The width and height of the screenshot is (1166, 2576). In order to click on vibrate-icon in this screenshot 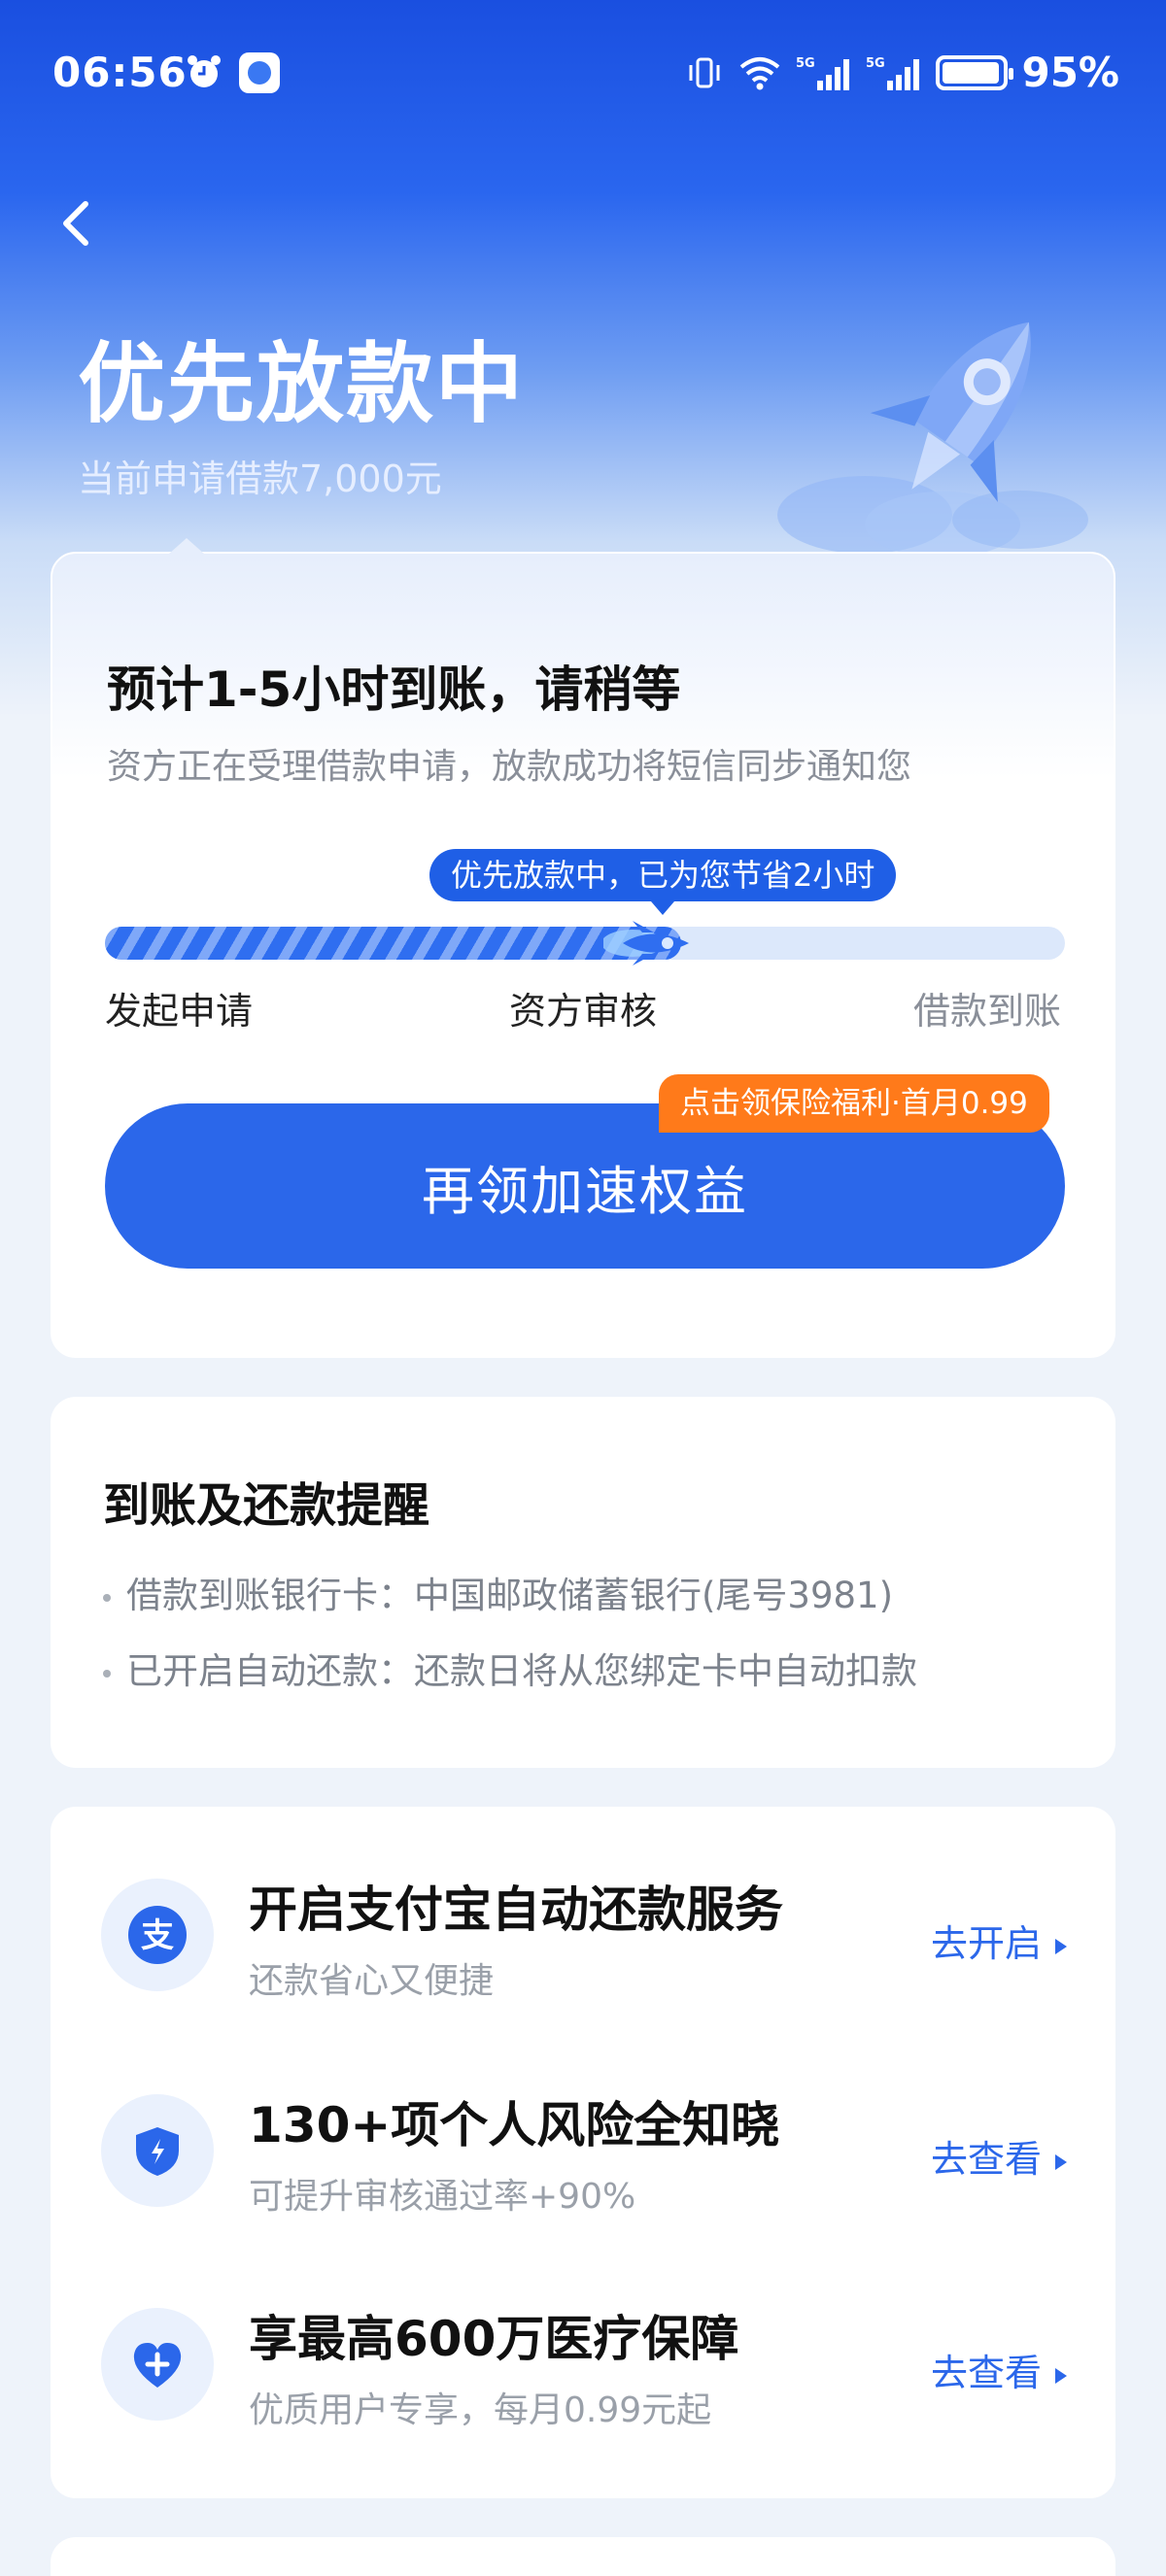, I will do `click(704, 72)`.